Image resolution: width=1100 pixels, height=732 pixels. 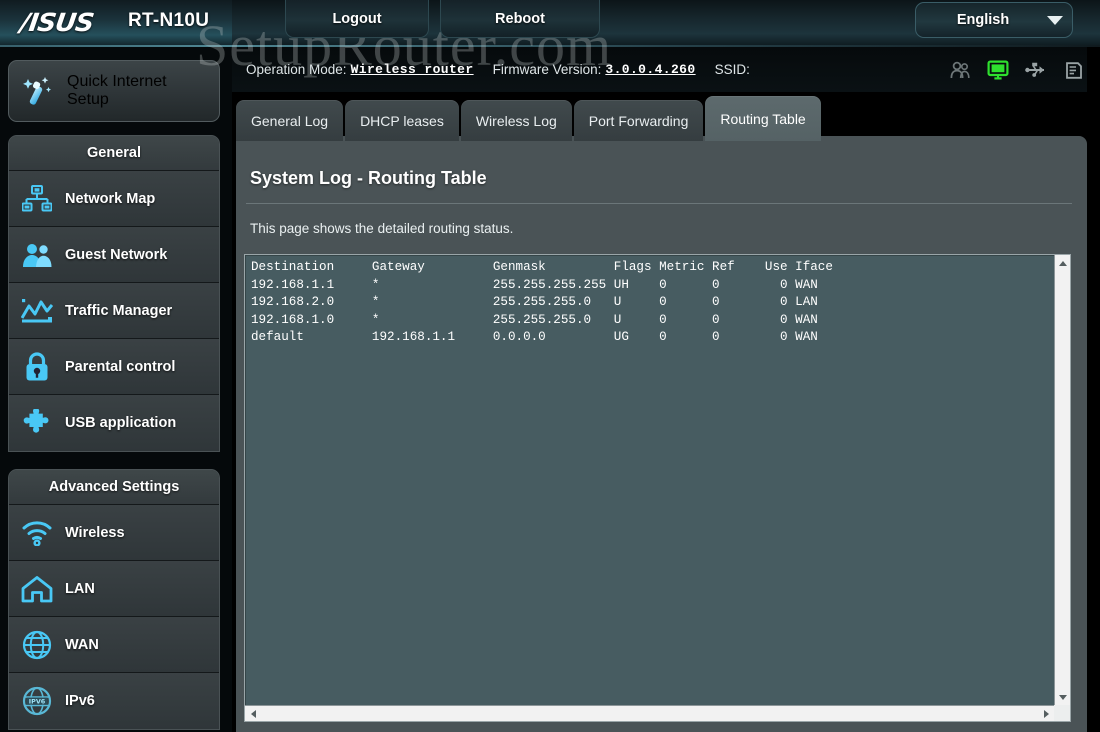 I want to click on tab-dhcp-leases: DHCP leases, so click(x=402, y=120).